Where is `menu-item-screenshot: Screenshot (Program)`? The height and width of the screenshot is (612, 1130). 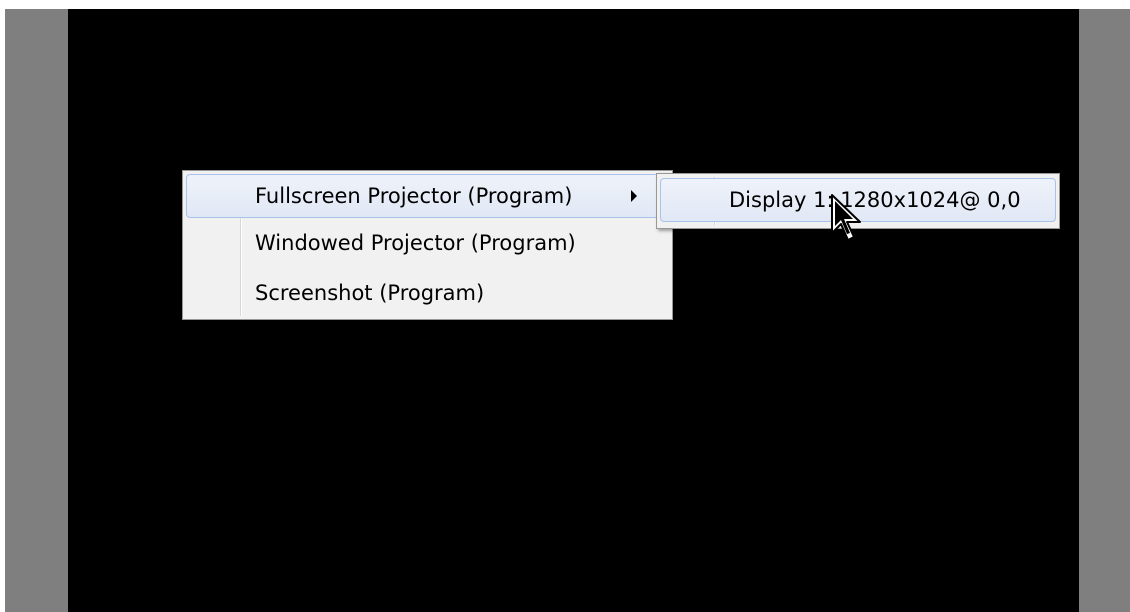
menu-item-screenshot: Screenshot (Program) is located at coordinates (427, 293).